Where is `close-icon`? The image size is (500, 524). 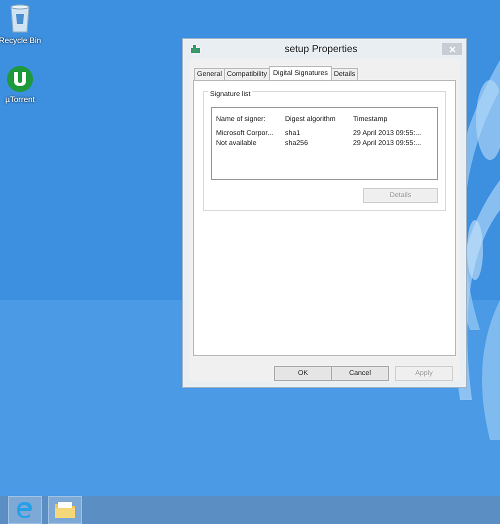
close-icon is located at coordinates (452, 49).